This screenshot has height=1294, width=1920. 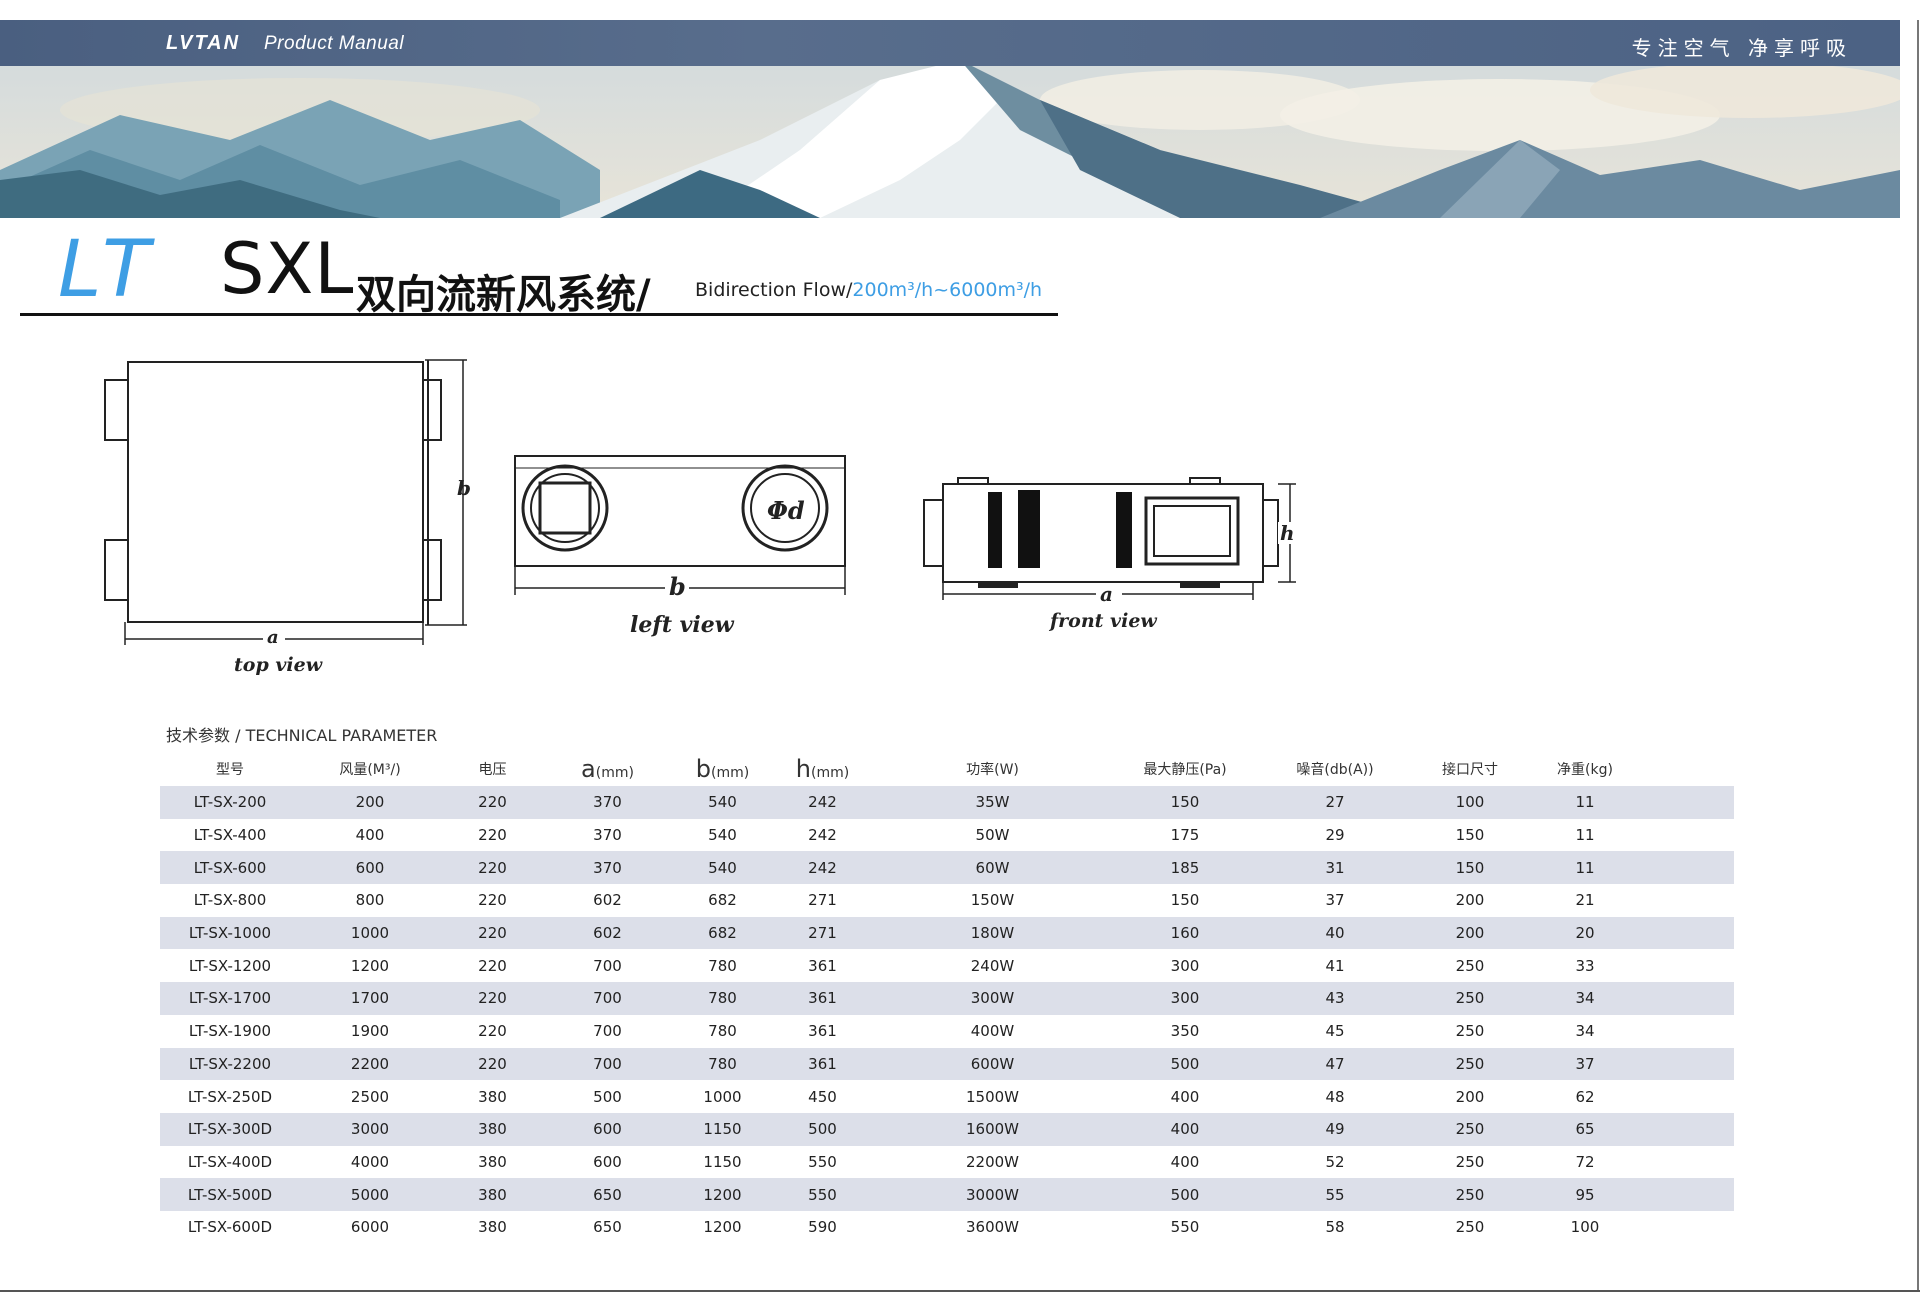 I want to click on column-header: a(mm), so click(x=607, y=769).